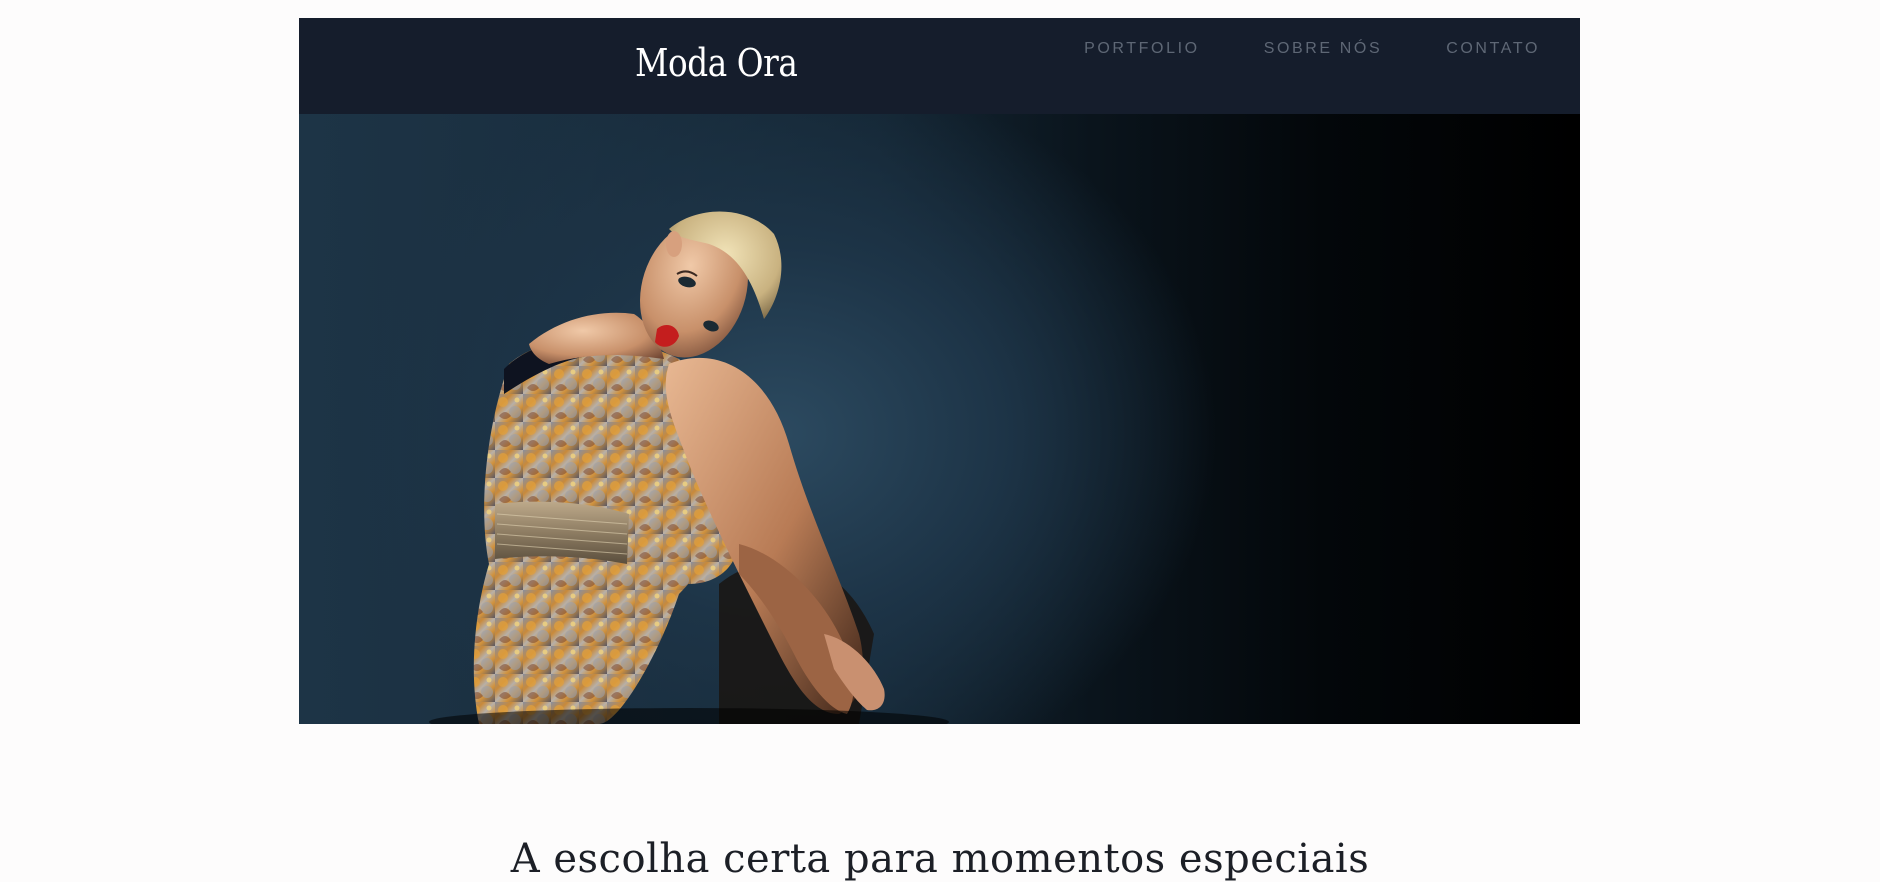  Describe the element at coordinates (940, 859) in the screenshot. I see `hero-tagline: A escolha certa para momentos especiais` at that location.